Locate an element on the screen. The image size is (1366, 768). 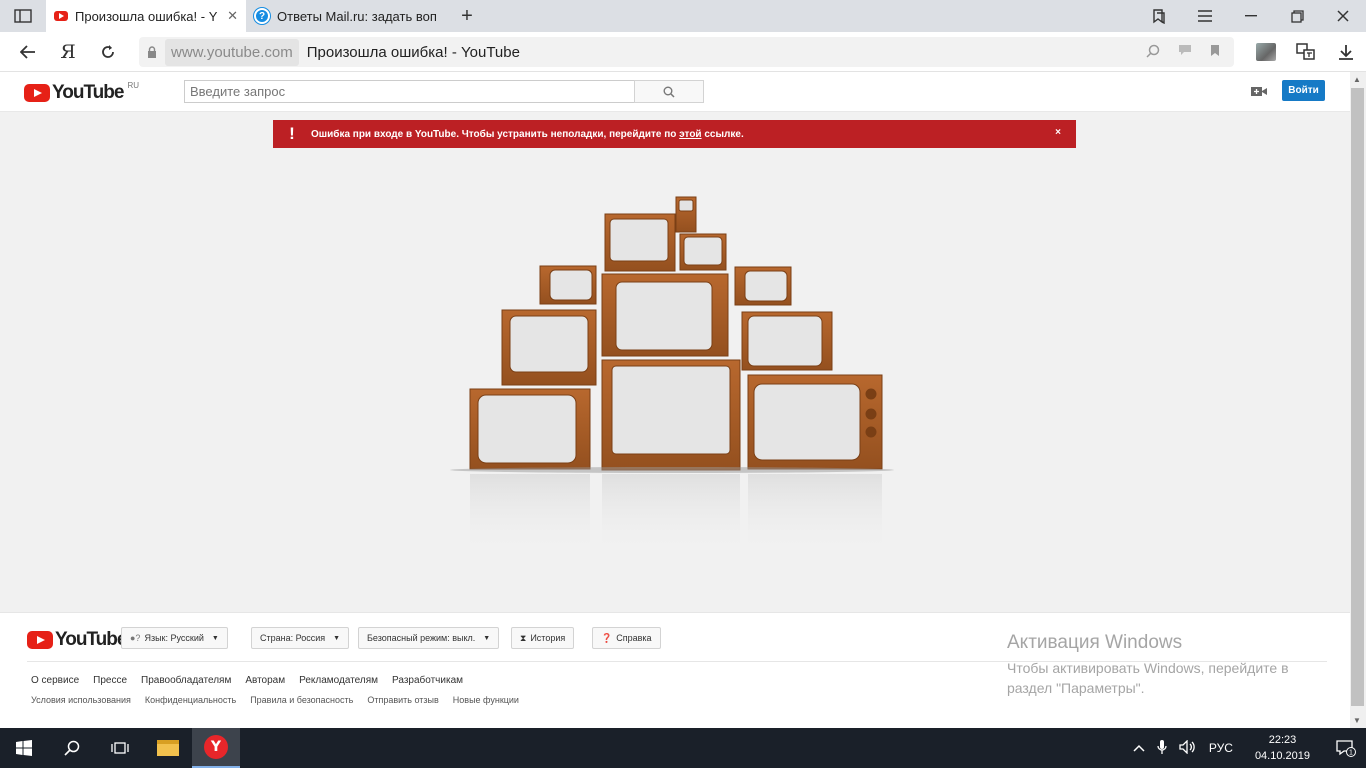
microphone-icon is located at coordinates (1162, 748).